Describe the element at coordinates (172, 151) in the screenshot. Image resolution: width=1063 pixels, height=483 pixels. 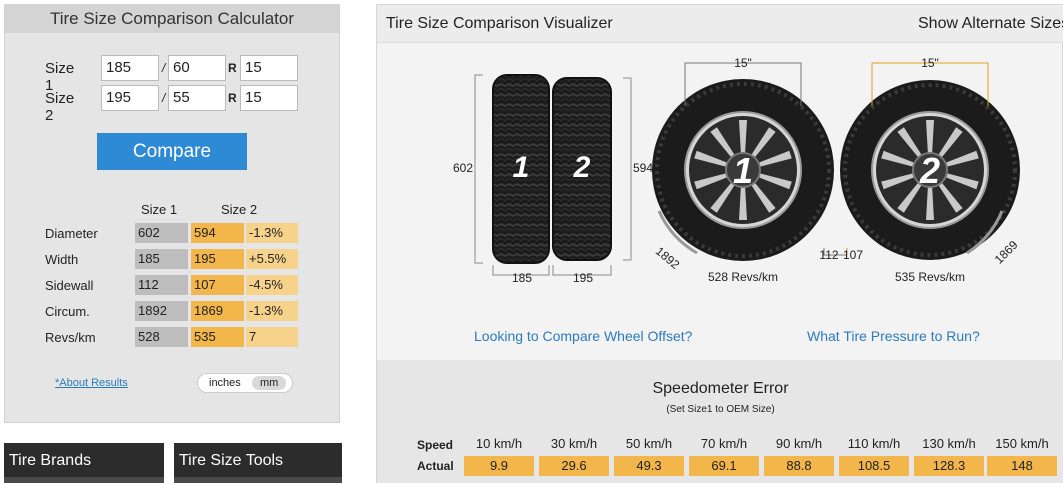
I see `compare-button: Compare` at that location.